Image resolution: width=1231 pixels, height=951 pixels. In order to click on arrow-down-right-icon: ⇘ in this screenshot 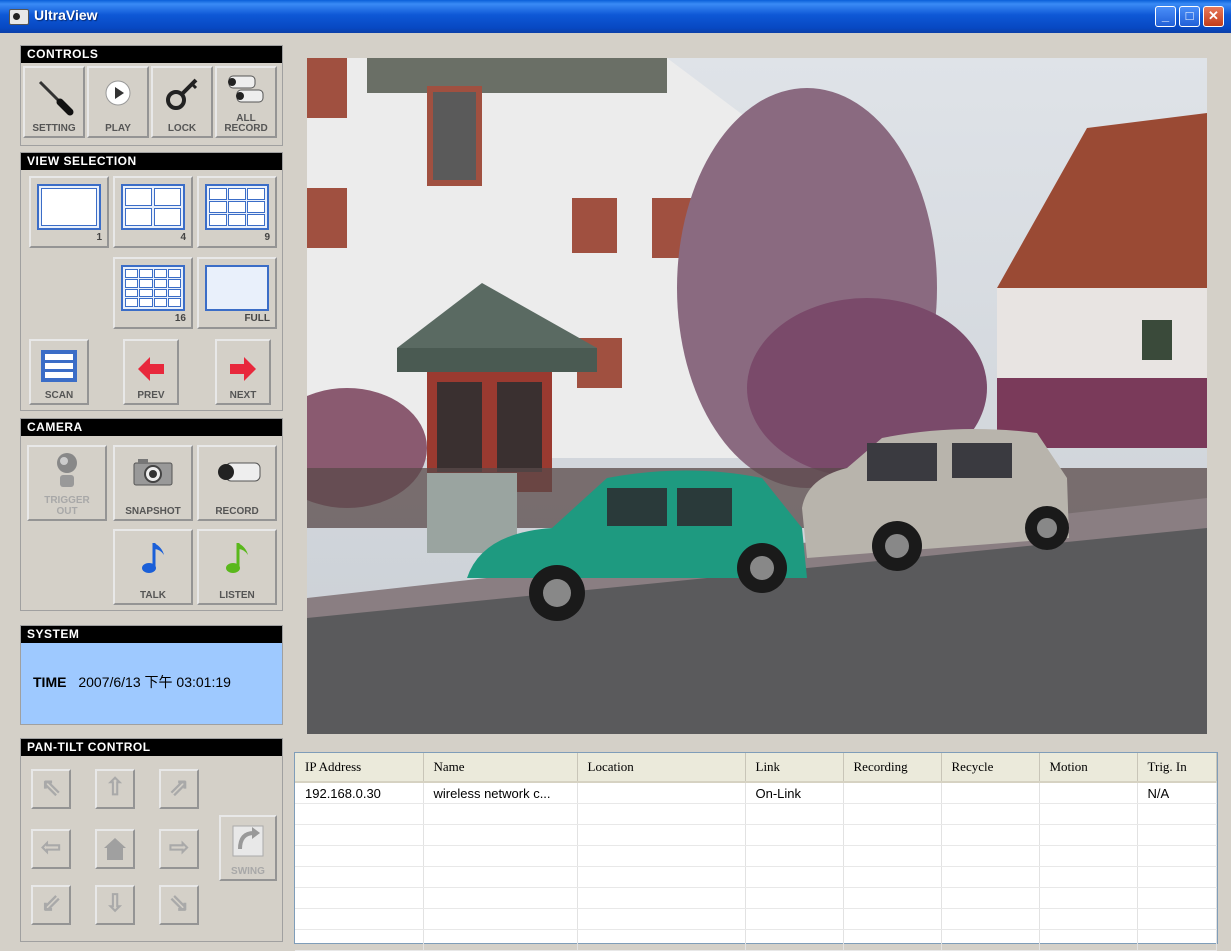, I will do `click(179, 903)`.